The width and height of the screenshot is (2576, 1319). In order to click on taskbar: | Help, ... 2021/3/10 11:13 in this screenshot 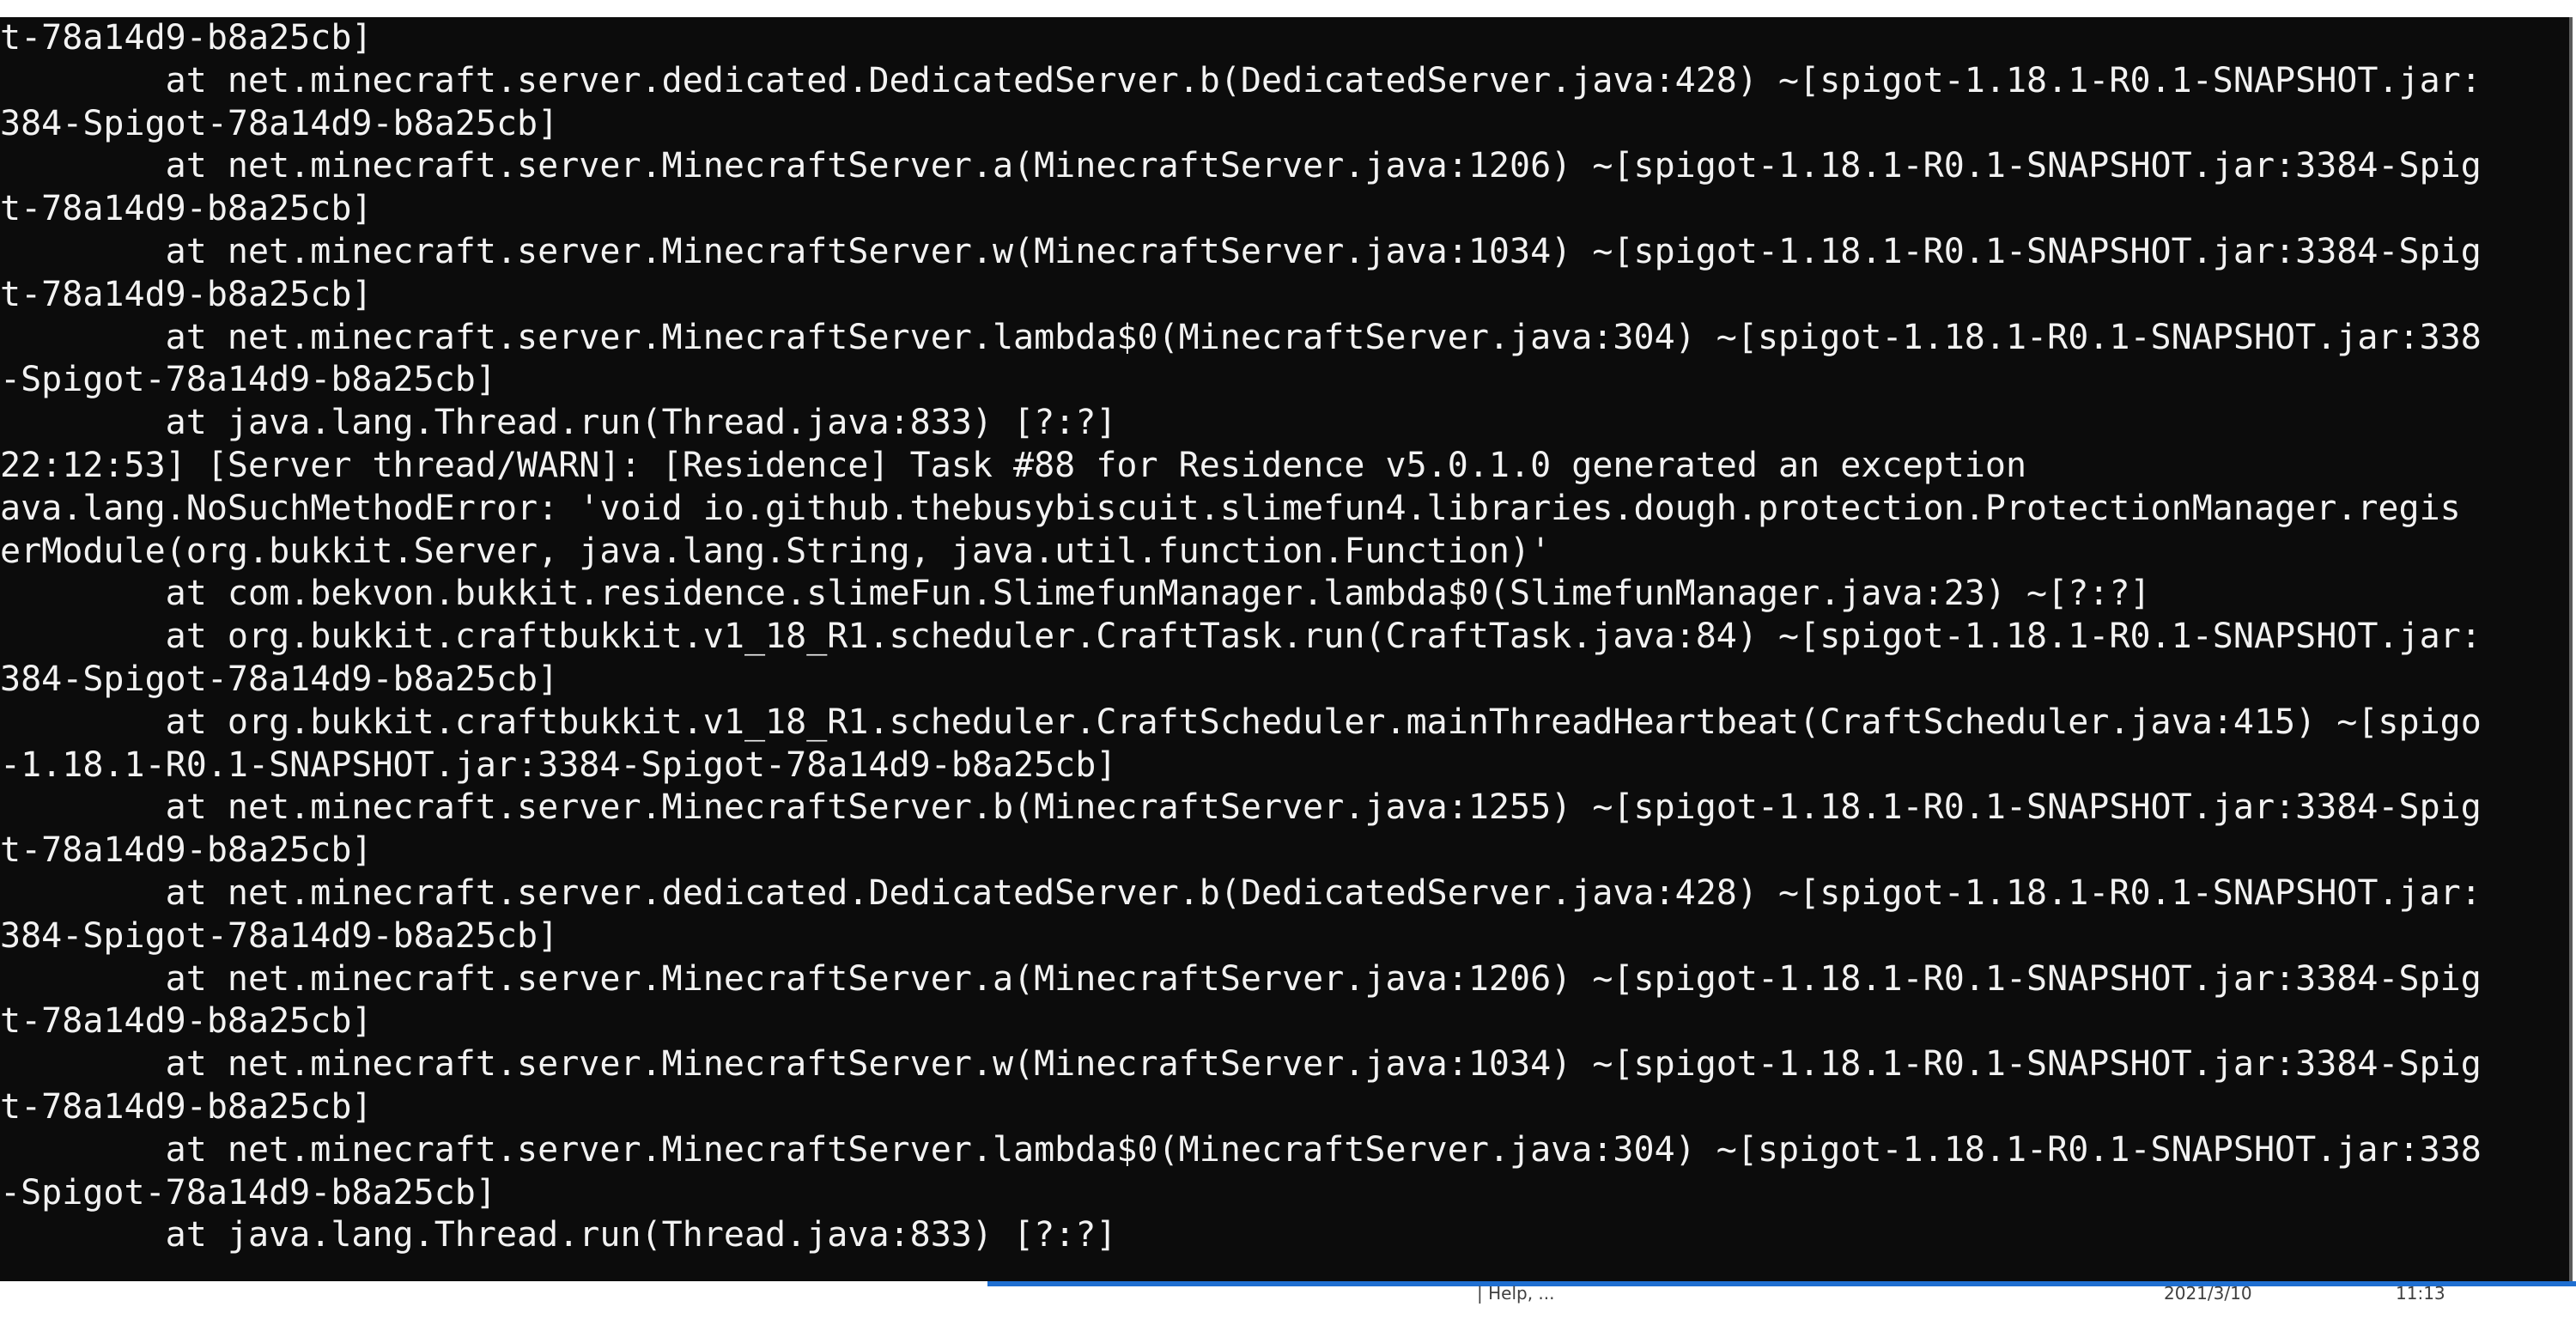, I will do `click(1288, 1300)`.